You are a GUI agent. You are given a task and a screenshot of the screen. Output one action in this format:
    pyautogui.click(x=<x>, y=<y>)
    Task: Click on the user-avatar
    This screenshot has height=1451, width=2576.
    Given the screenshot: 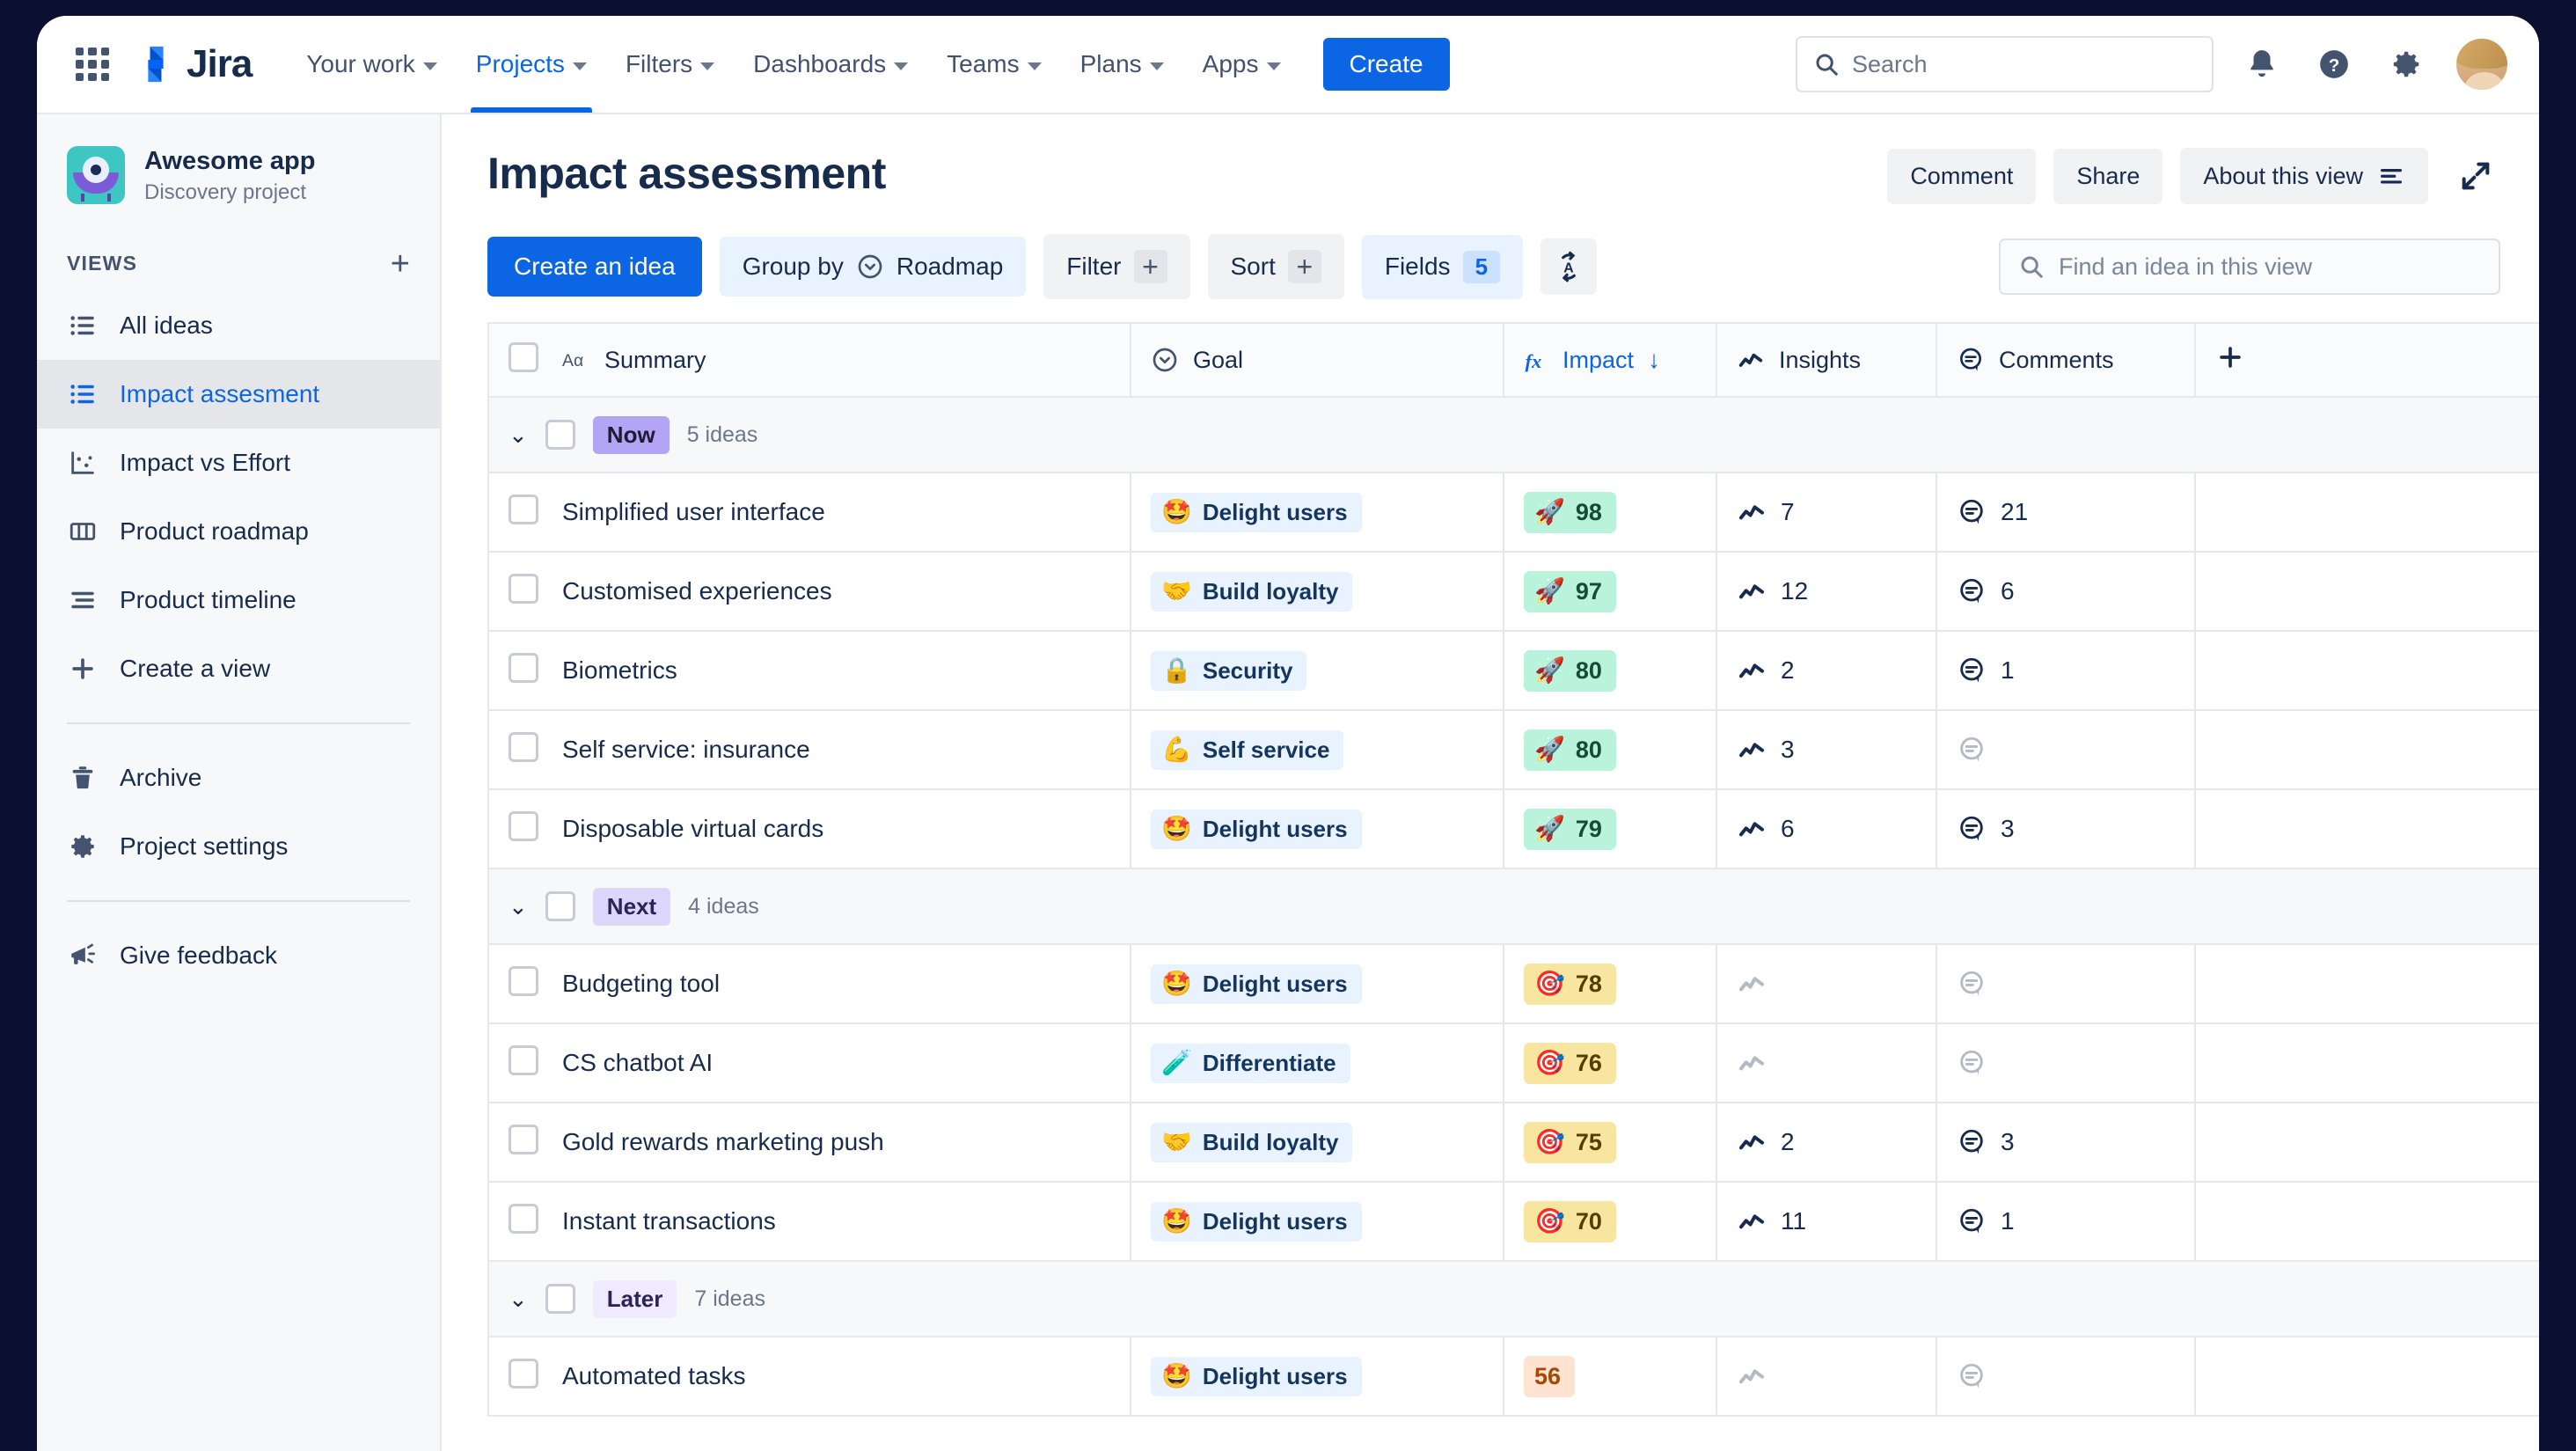 What is the action you would take?
    pyautogui.click(x=2482, y=64)
    